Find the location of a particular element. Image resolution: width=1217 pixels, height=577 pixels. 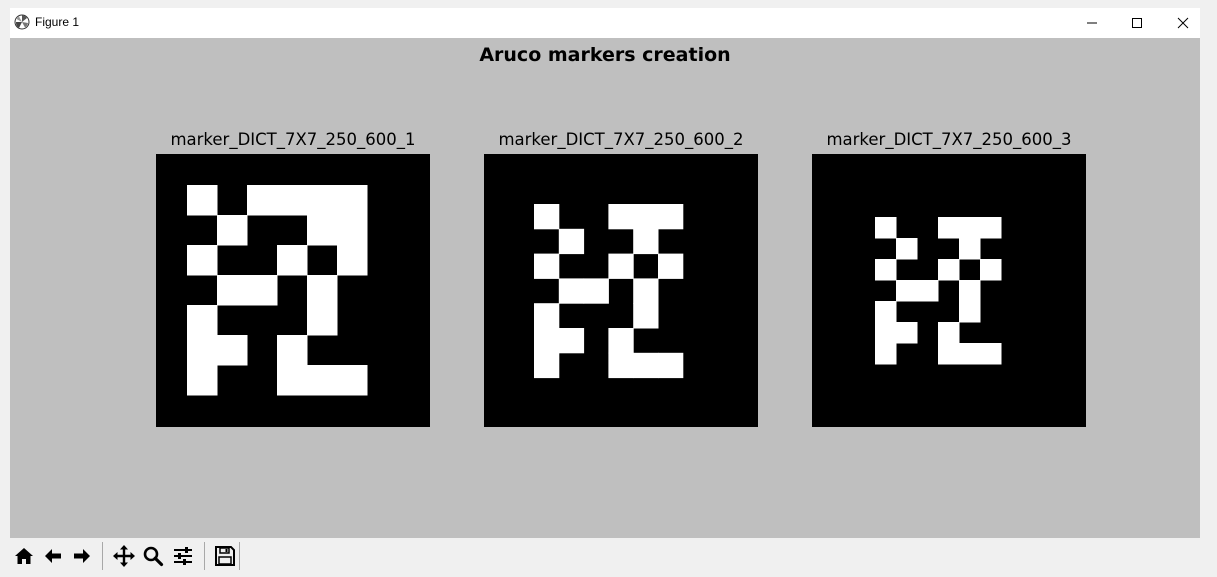

home-icon is located at coordinates (24, 556).